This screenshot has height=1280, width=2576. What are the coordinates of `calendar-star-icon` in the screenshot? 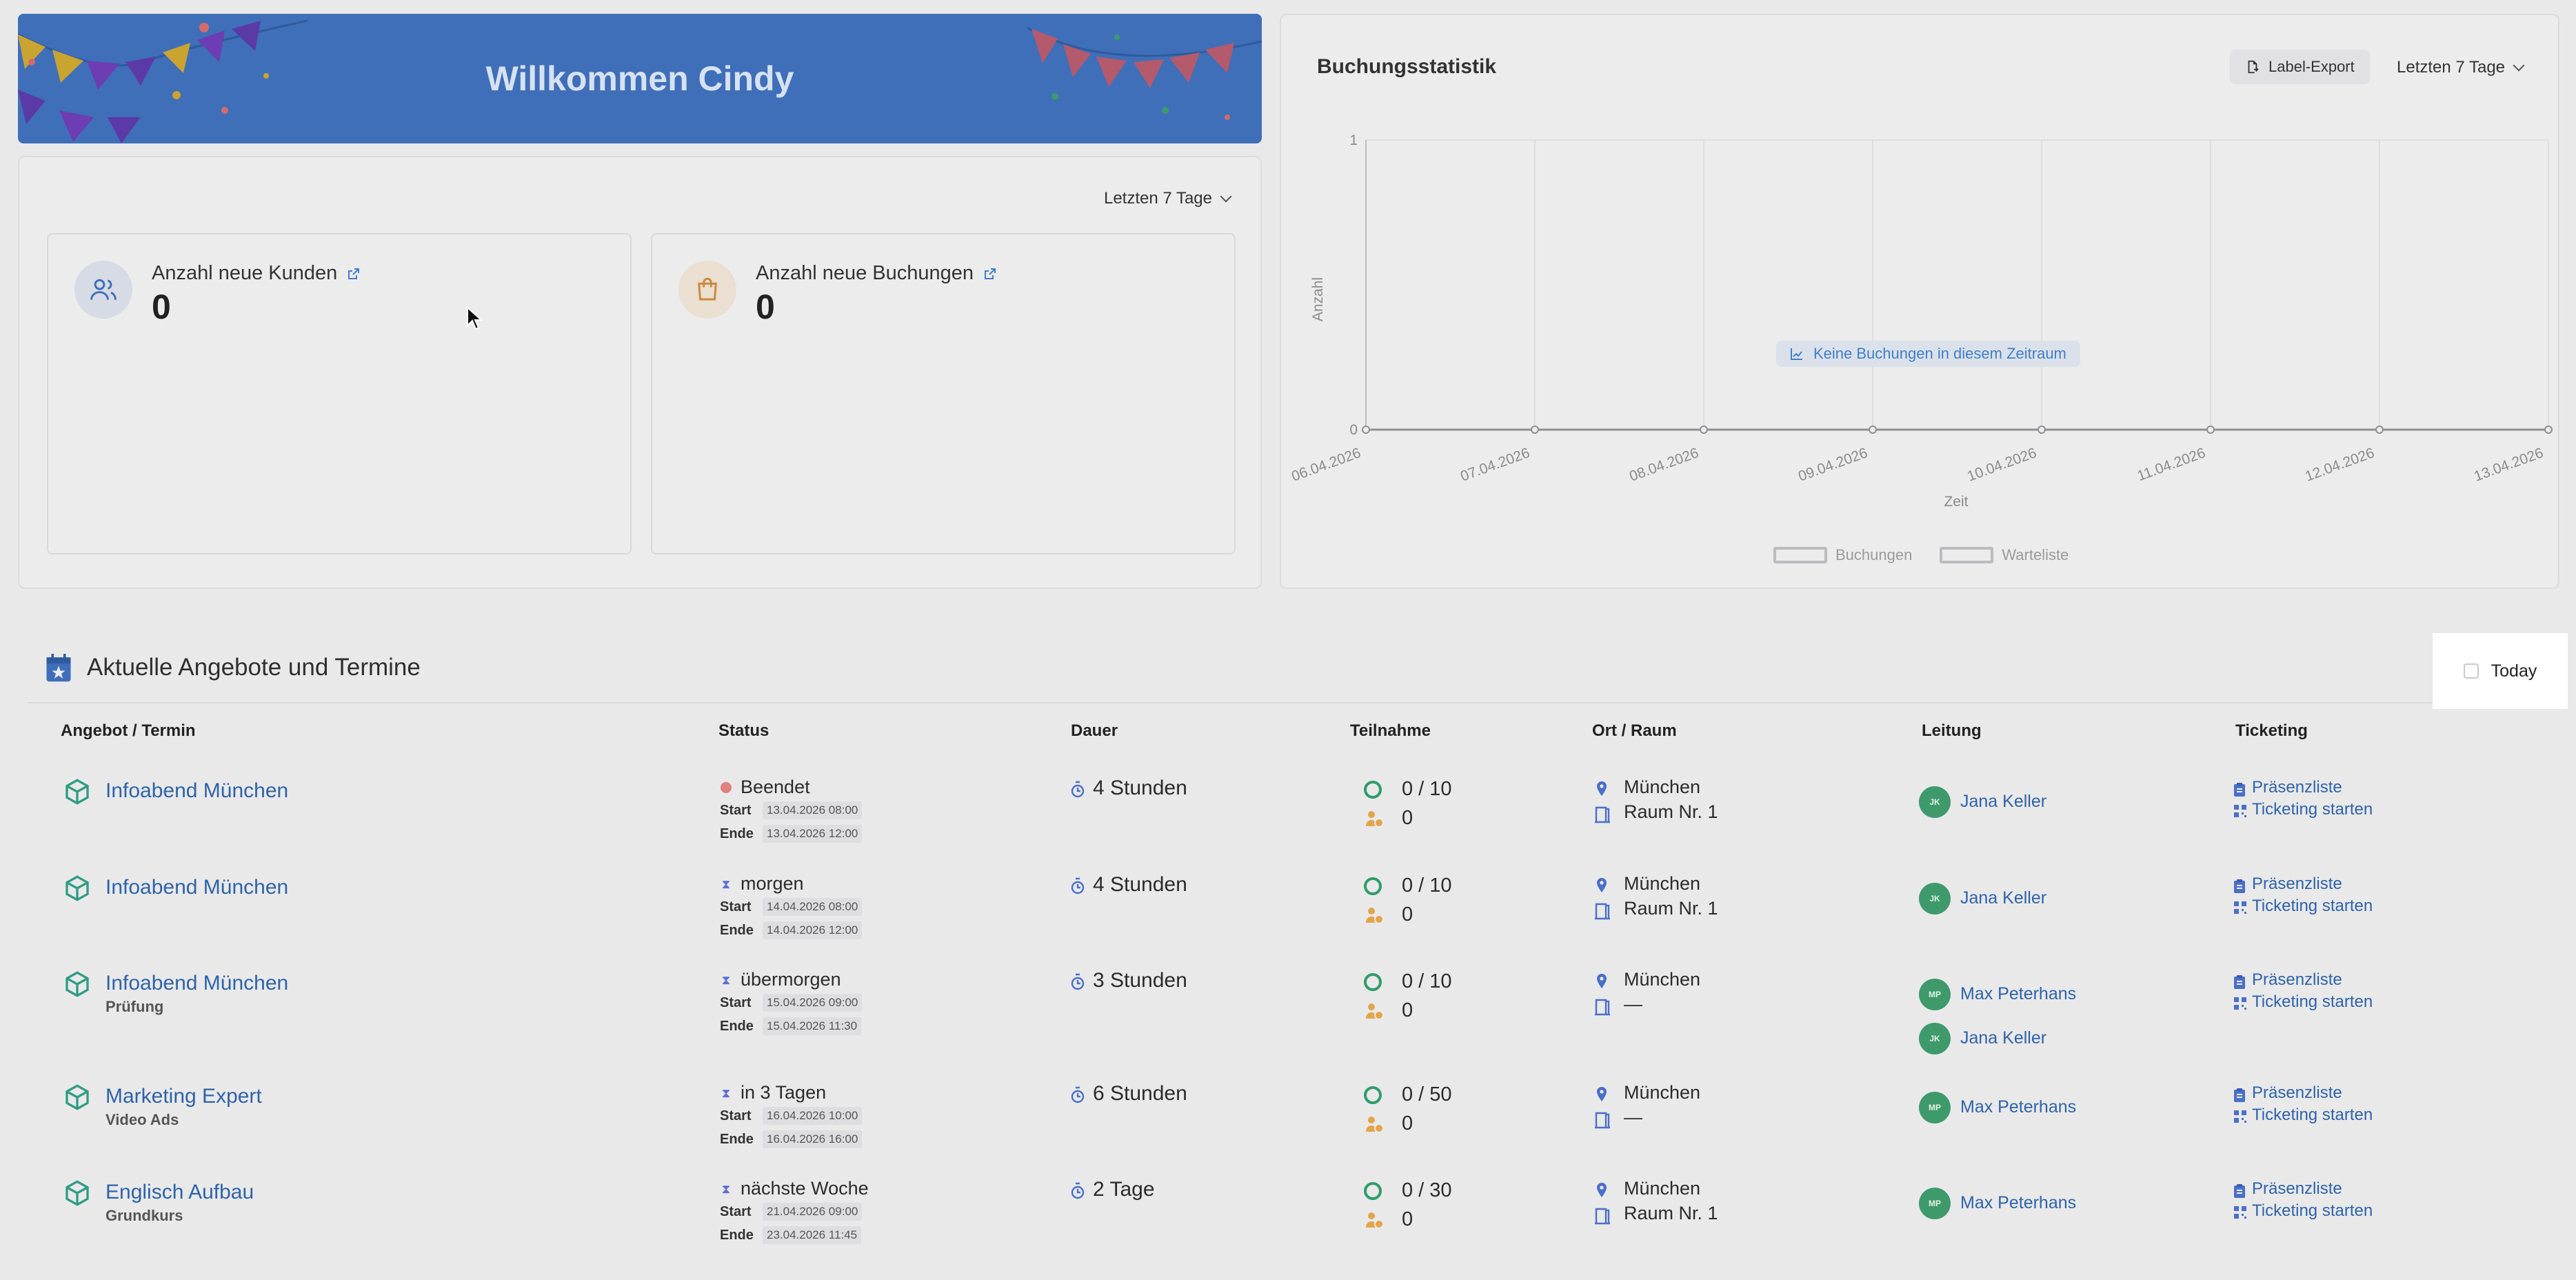 It's located at (58, 668).